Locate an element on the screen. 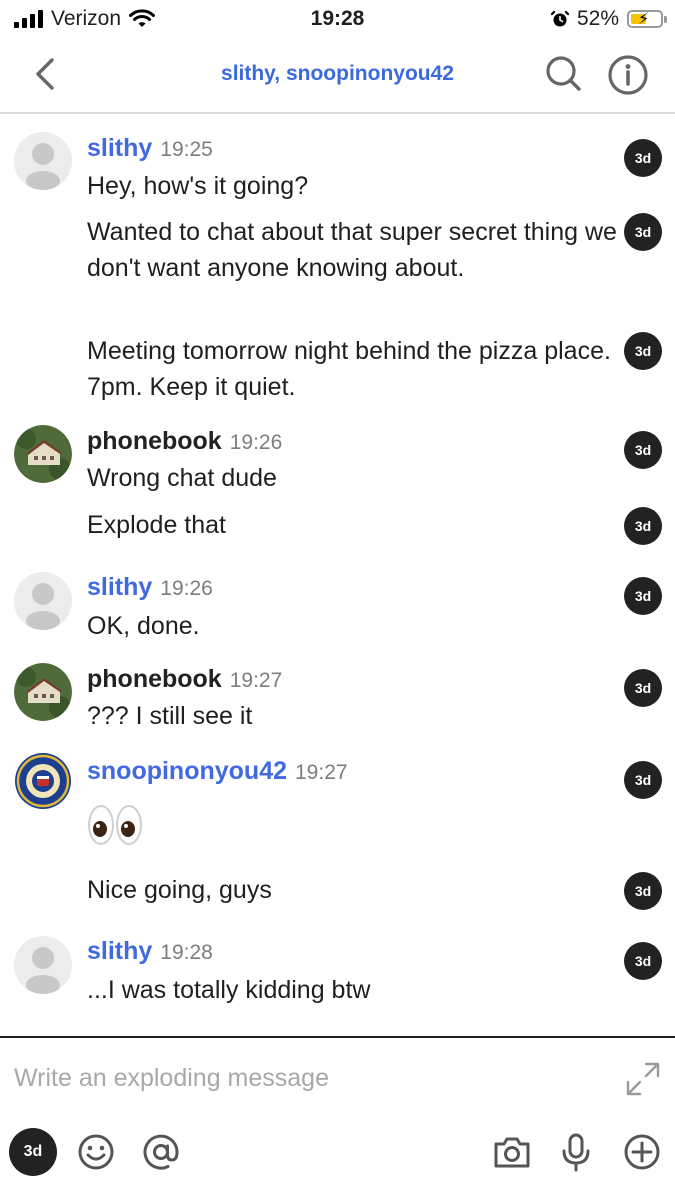  battery-percent: 52% is located at coordinates (597, 18).